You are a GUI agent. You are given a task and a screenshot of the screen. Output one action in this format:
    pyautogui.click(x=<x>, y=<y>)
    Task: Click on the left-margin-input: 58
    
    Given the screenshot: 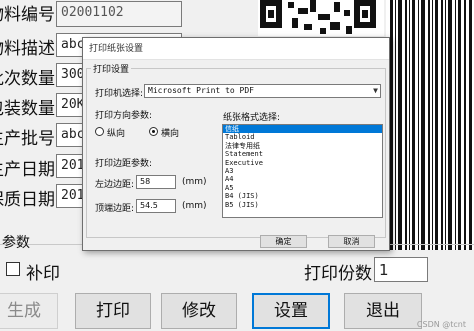 What is the action you would take?
    pyautogui.click(x=156, y=182)
    